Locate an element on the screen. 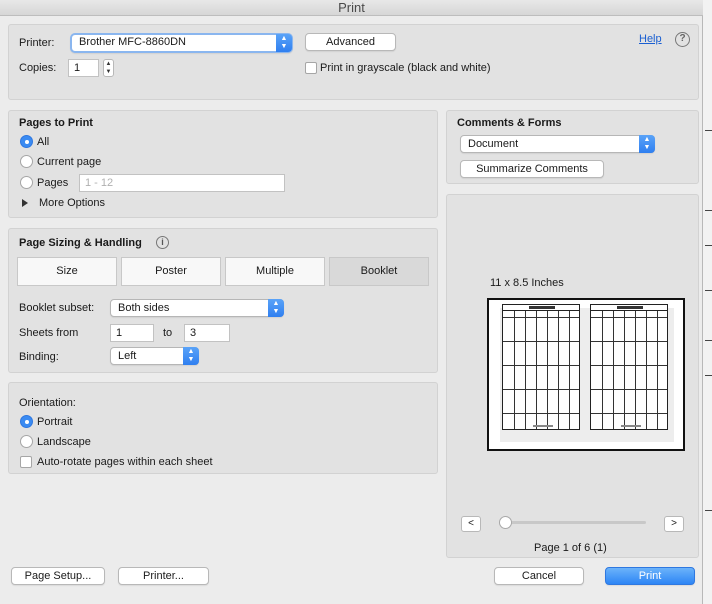 This screenshot has width=712, height=604. copies-stepper: ▲ ▼ is located at coordinates (108, 68).